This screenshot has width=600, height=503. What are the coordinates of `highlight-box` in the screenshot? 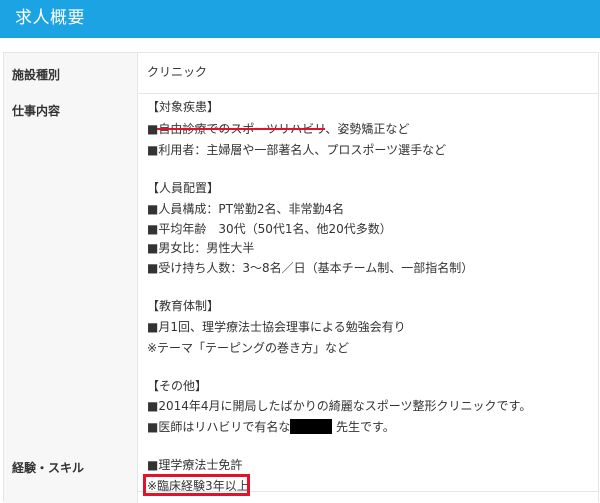 It's located at (196, 485).